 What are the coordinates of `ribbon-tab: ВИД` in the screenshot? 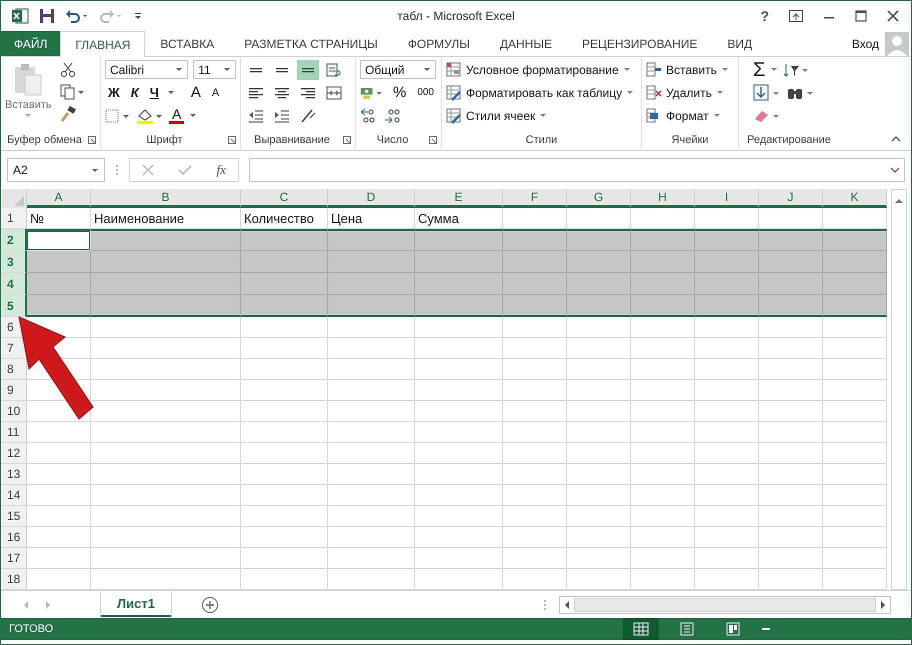 It's located at (740, 43).